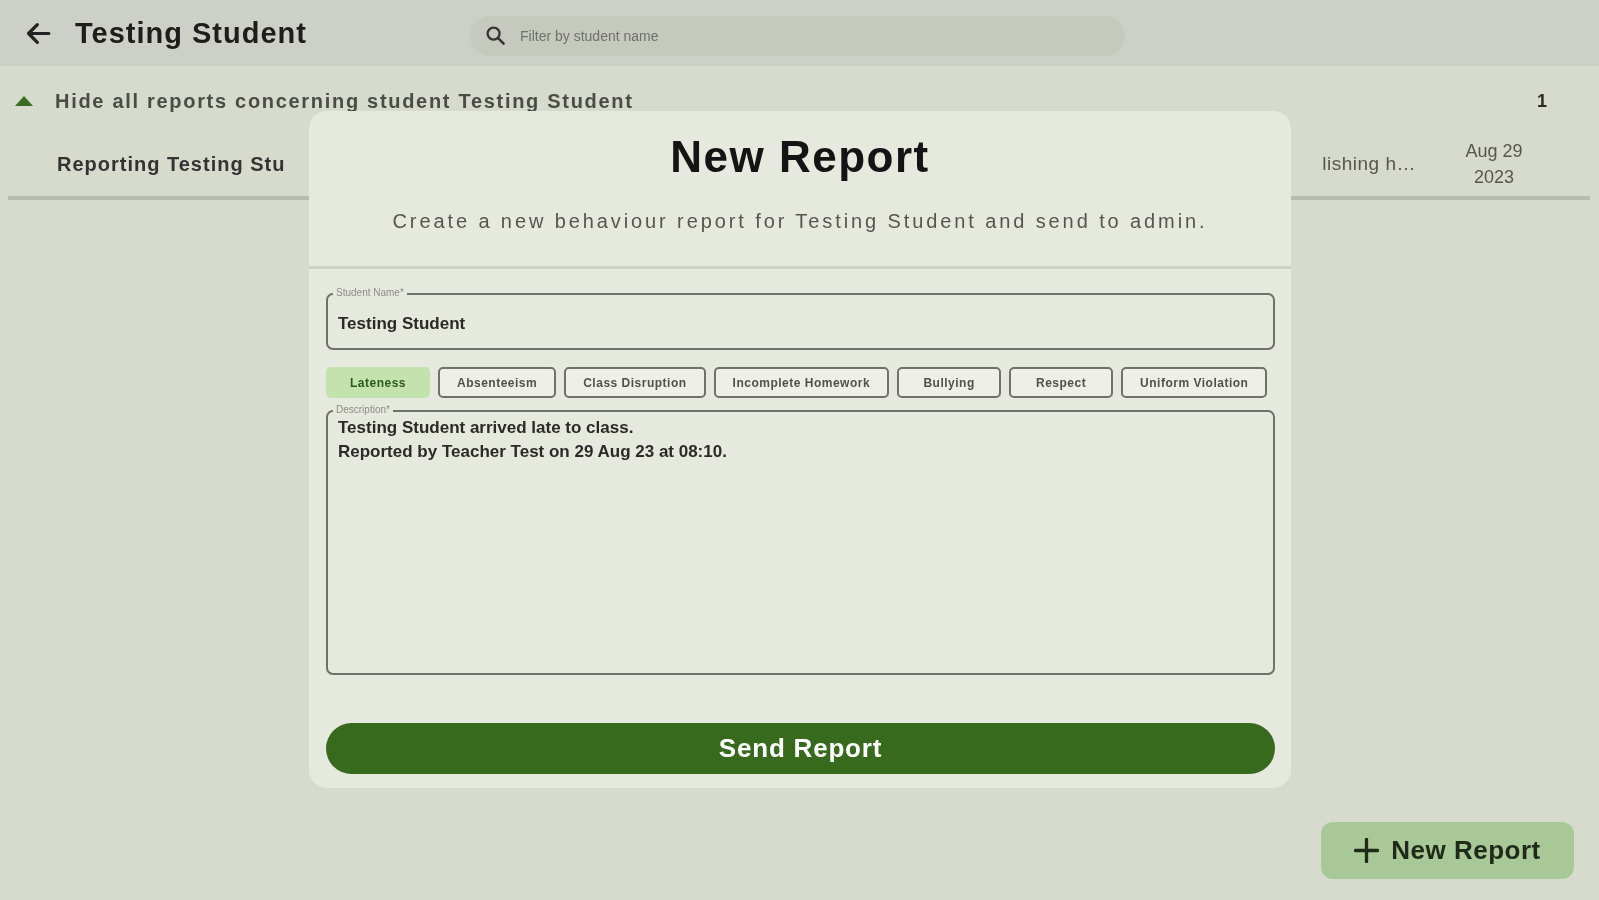 The width and height of the screenshot is (1599, 900). Describe the element at coordinates (1367, 850) in the screenshot. I see `plus-icon` at that location.